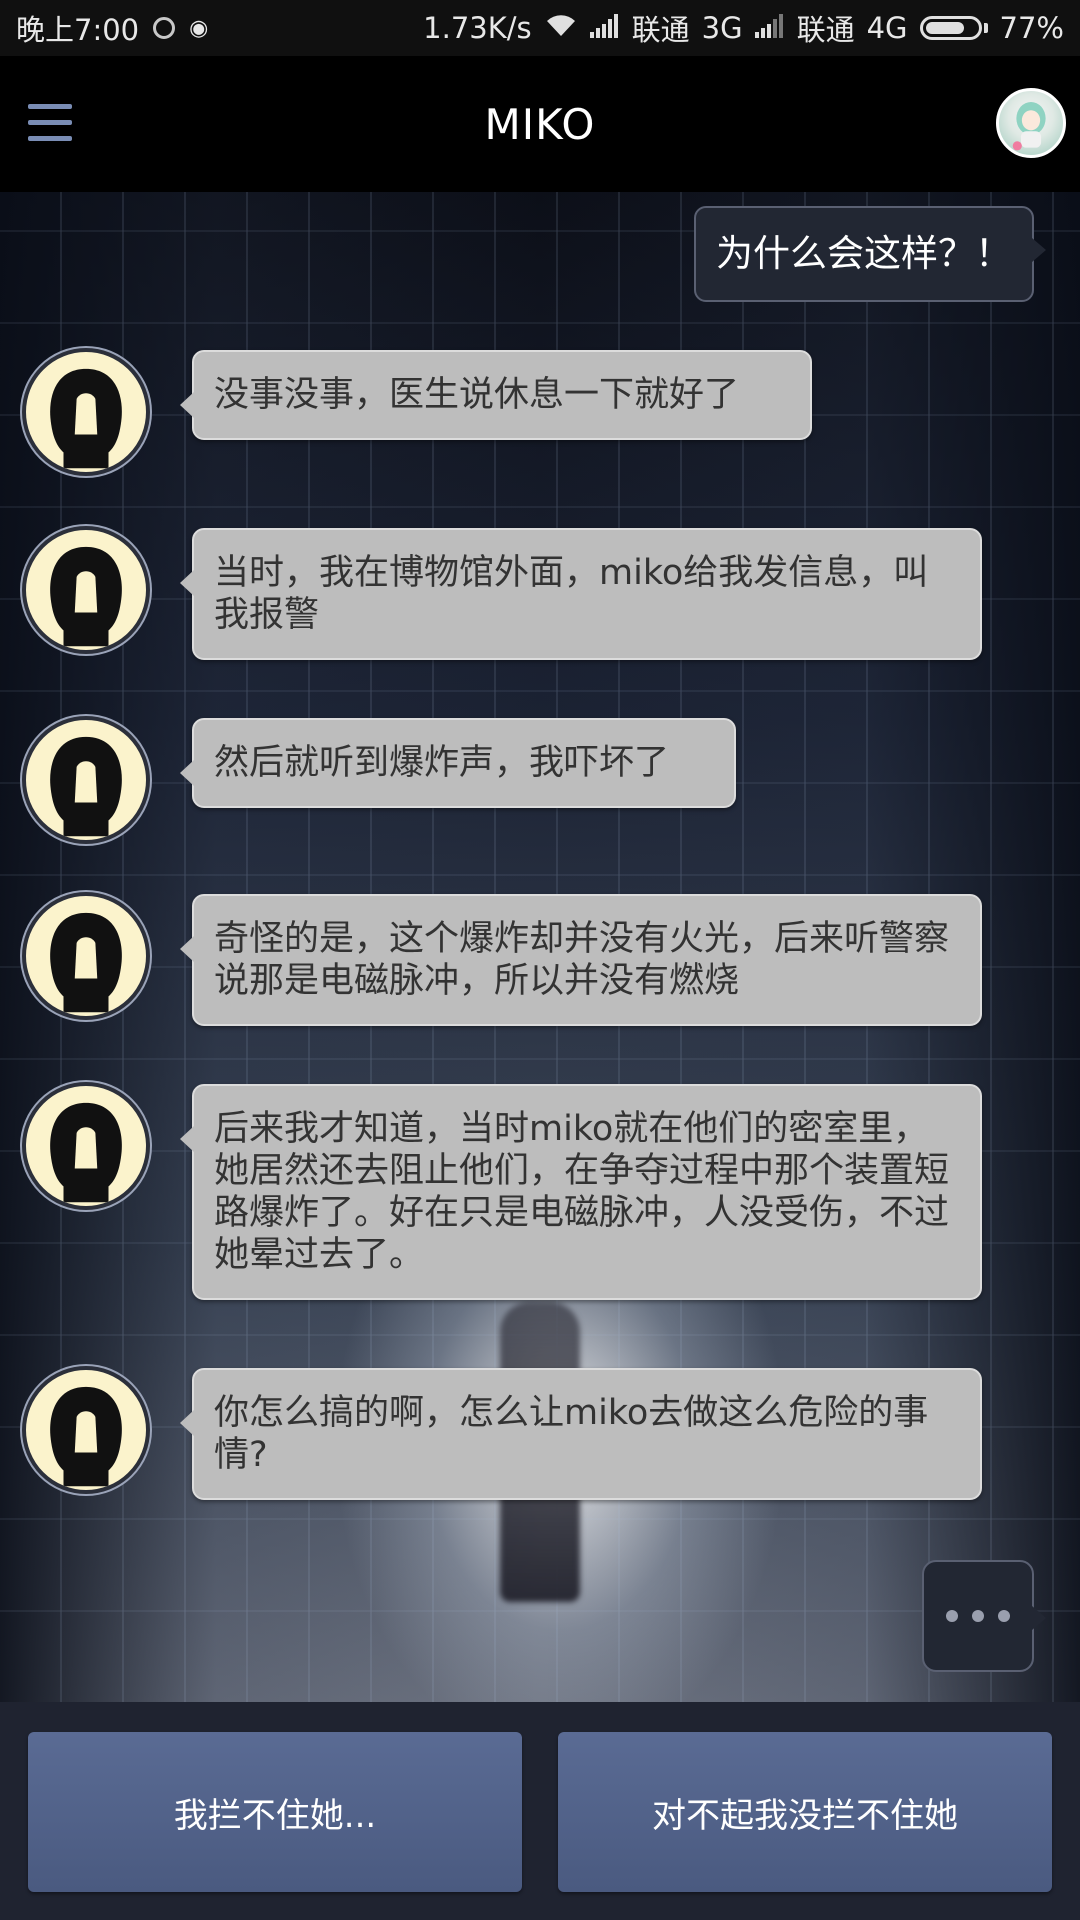  What do you see at coordinates (581, 1434) in the screenshot?
I see `message-bubble: 你怎么搞的啊，怎么让miko去做这么危险的事情?` at bounding box center [581, 1434].